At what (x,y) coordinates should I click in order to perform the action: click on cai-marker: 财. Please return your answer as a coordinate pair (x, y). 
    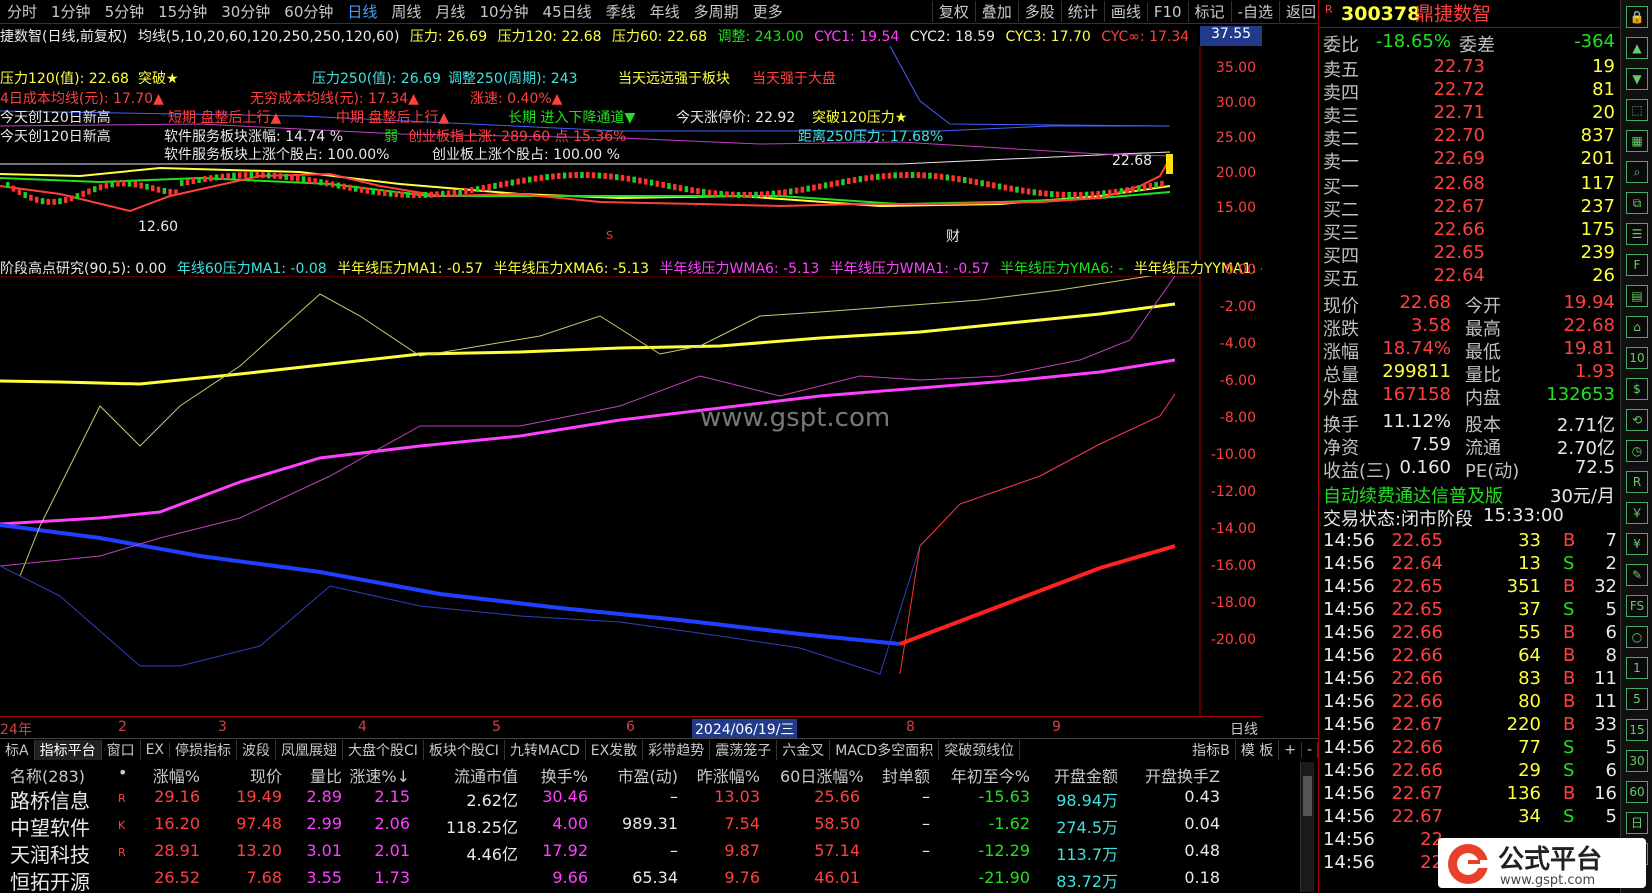
    Looking at the image, I should click on (953, 236).